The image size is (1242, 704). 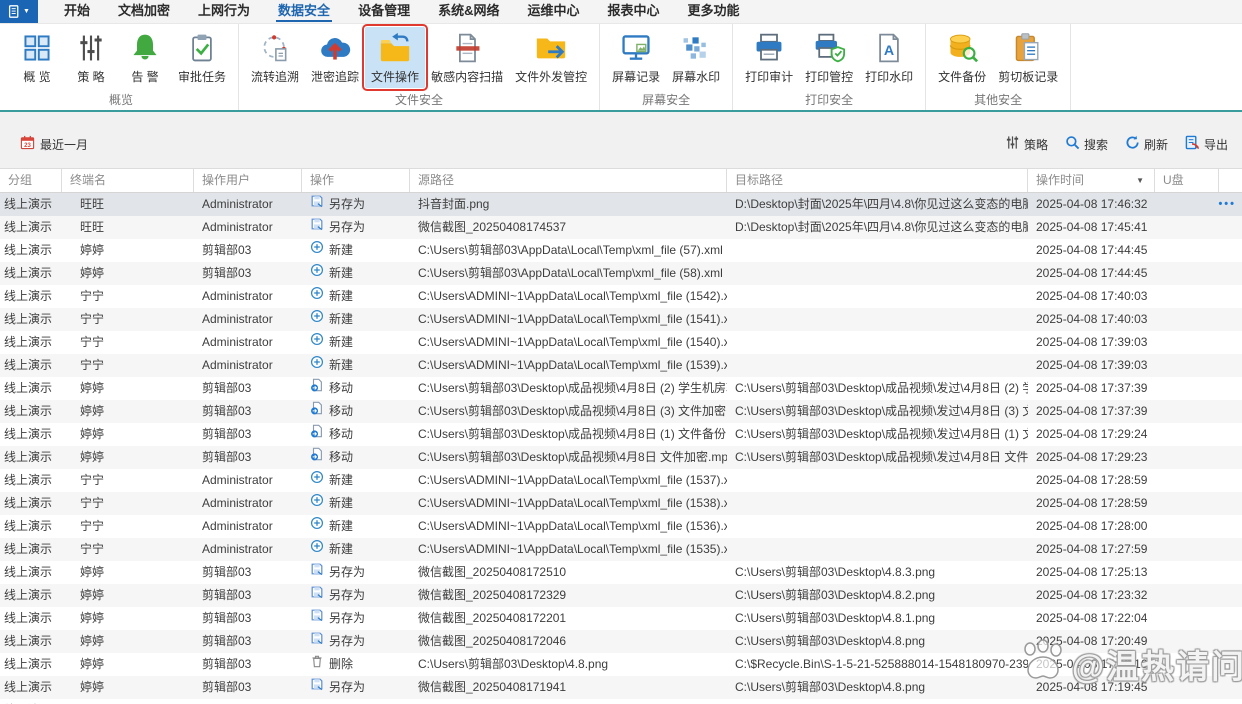 What do you see at coordinates (467, 57) in the screenshot?
I see `ribbon-item-sensitive-content-scan: 敏感内容扫描` at bounding box center [467, 57].